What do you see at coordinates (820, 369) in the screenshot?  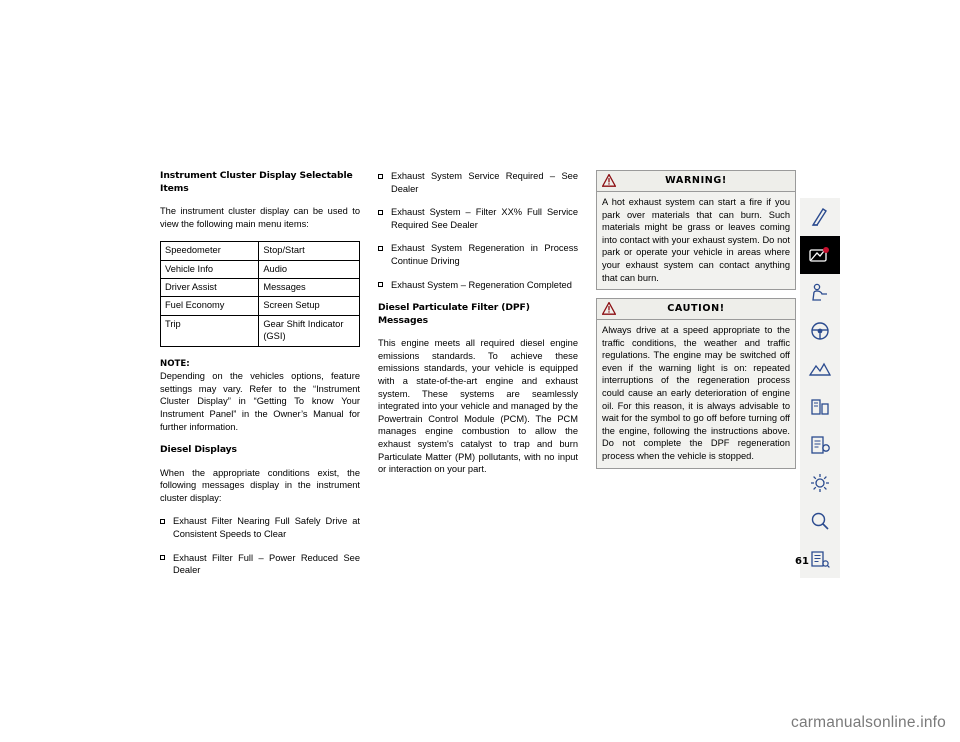 I see `tab-icon-off-road-terrain` at bounding box center [820, 369].